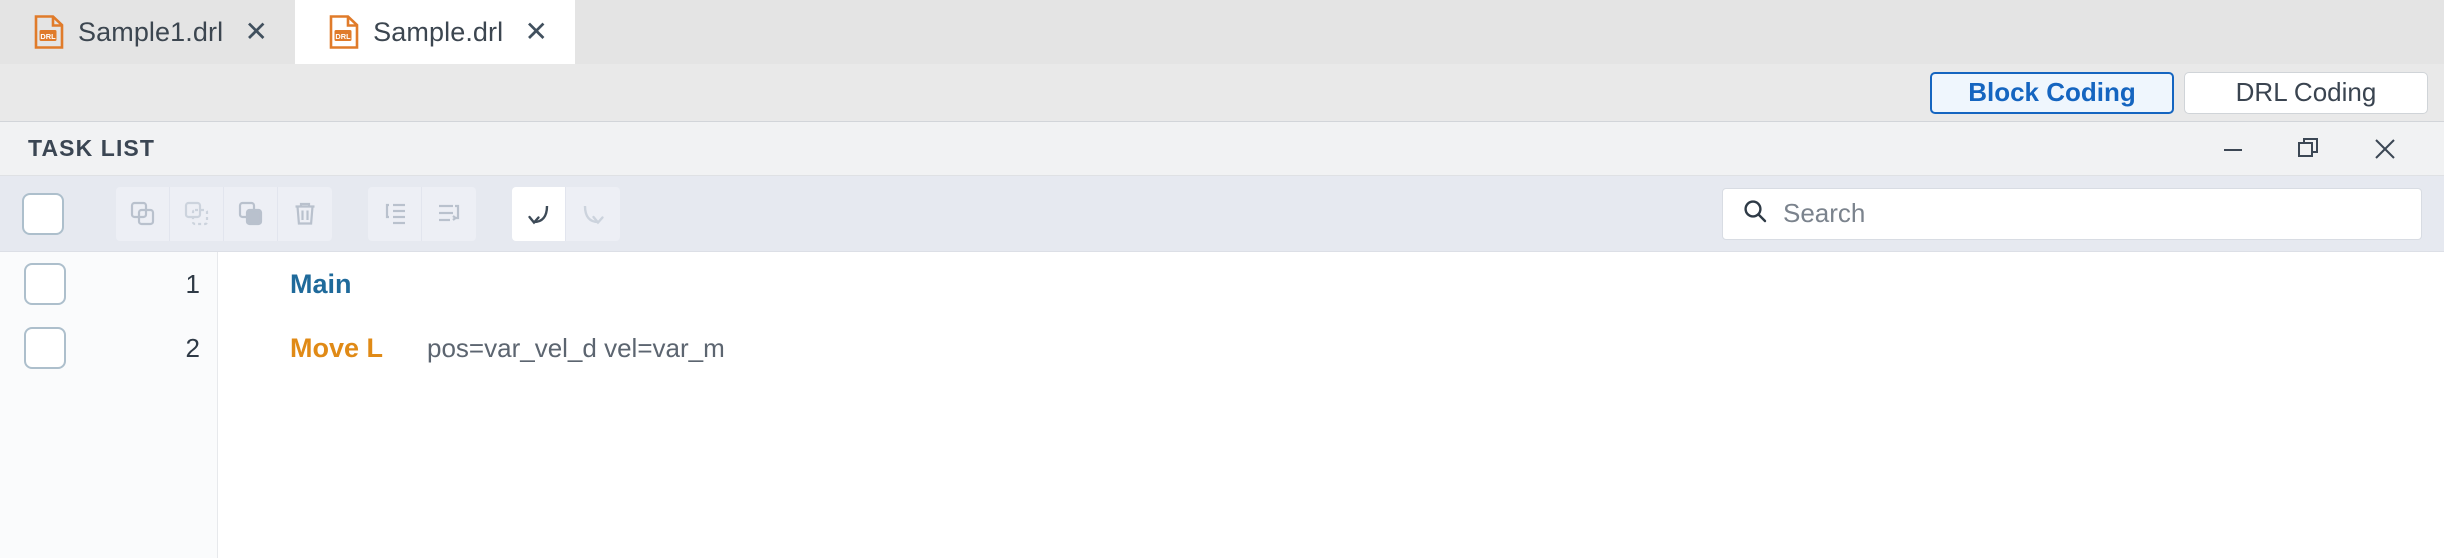  What do you see at coordinates (593, 213) in the screenshot?
I see `redo-icon` at bounding box center [593, 213].